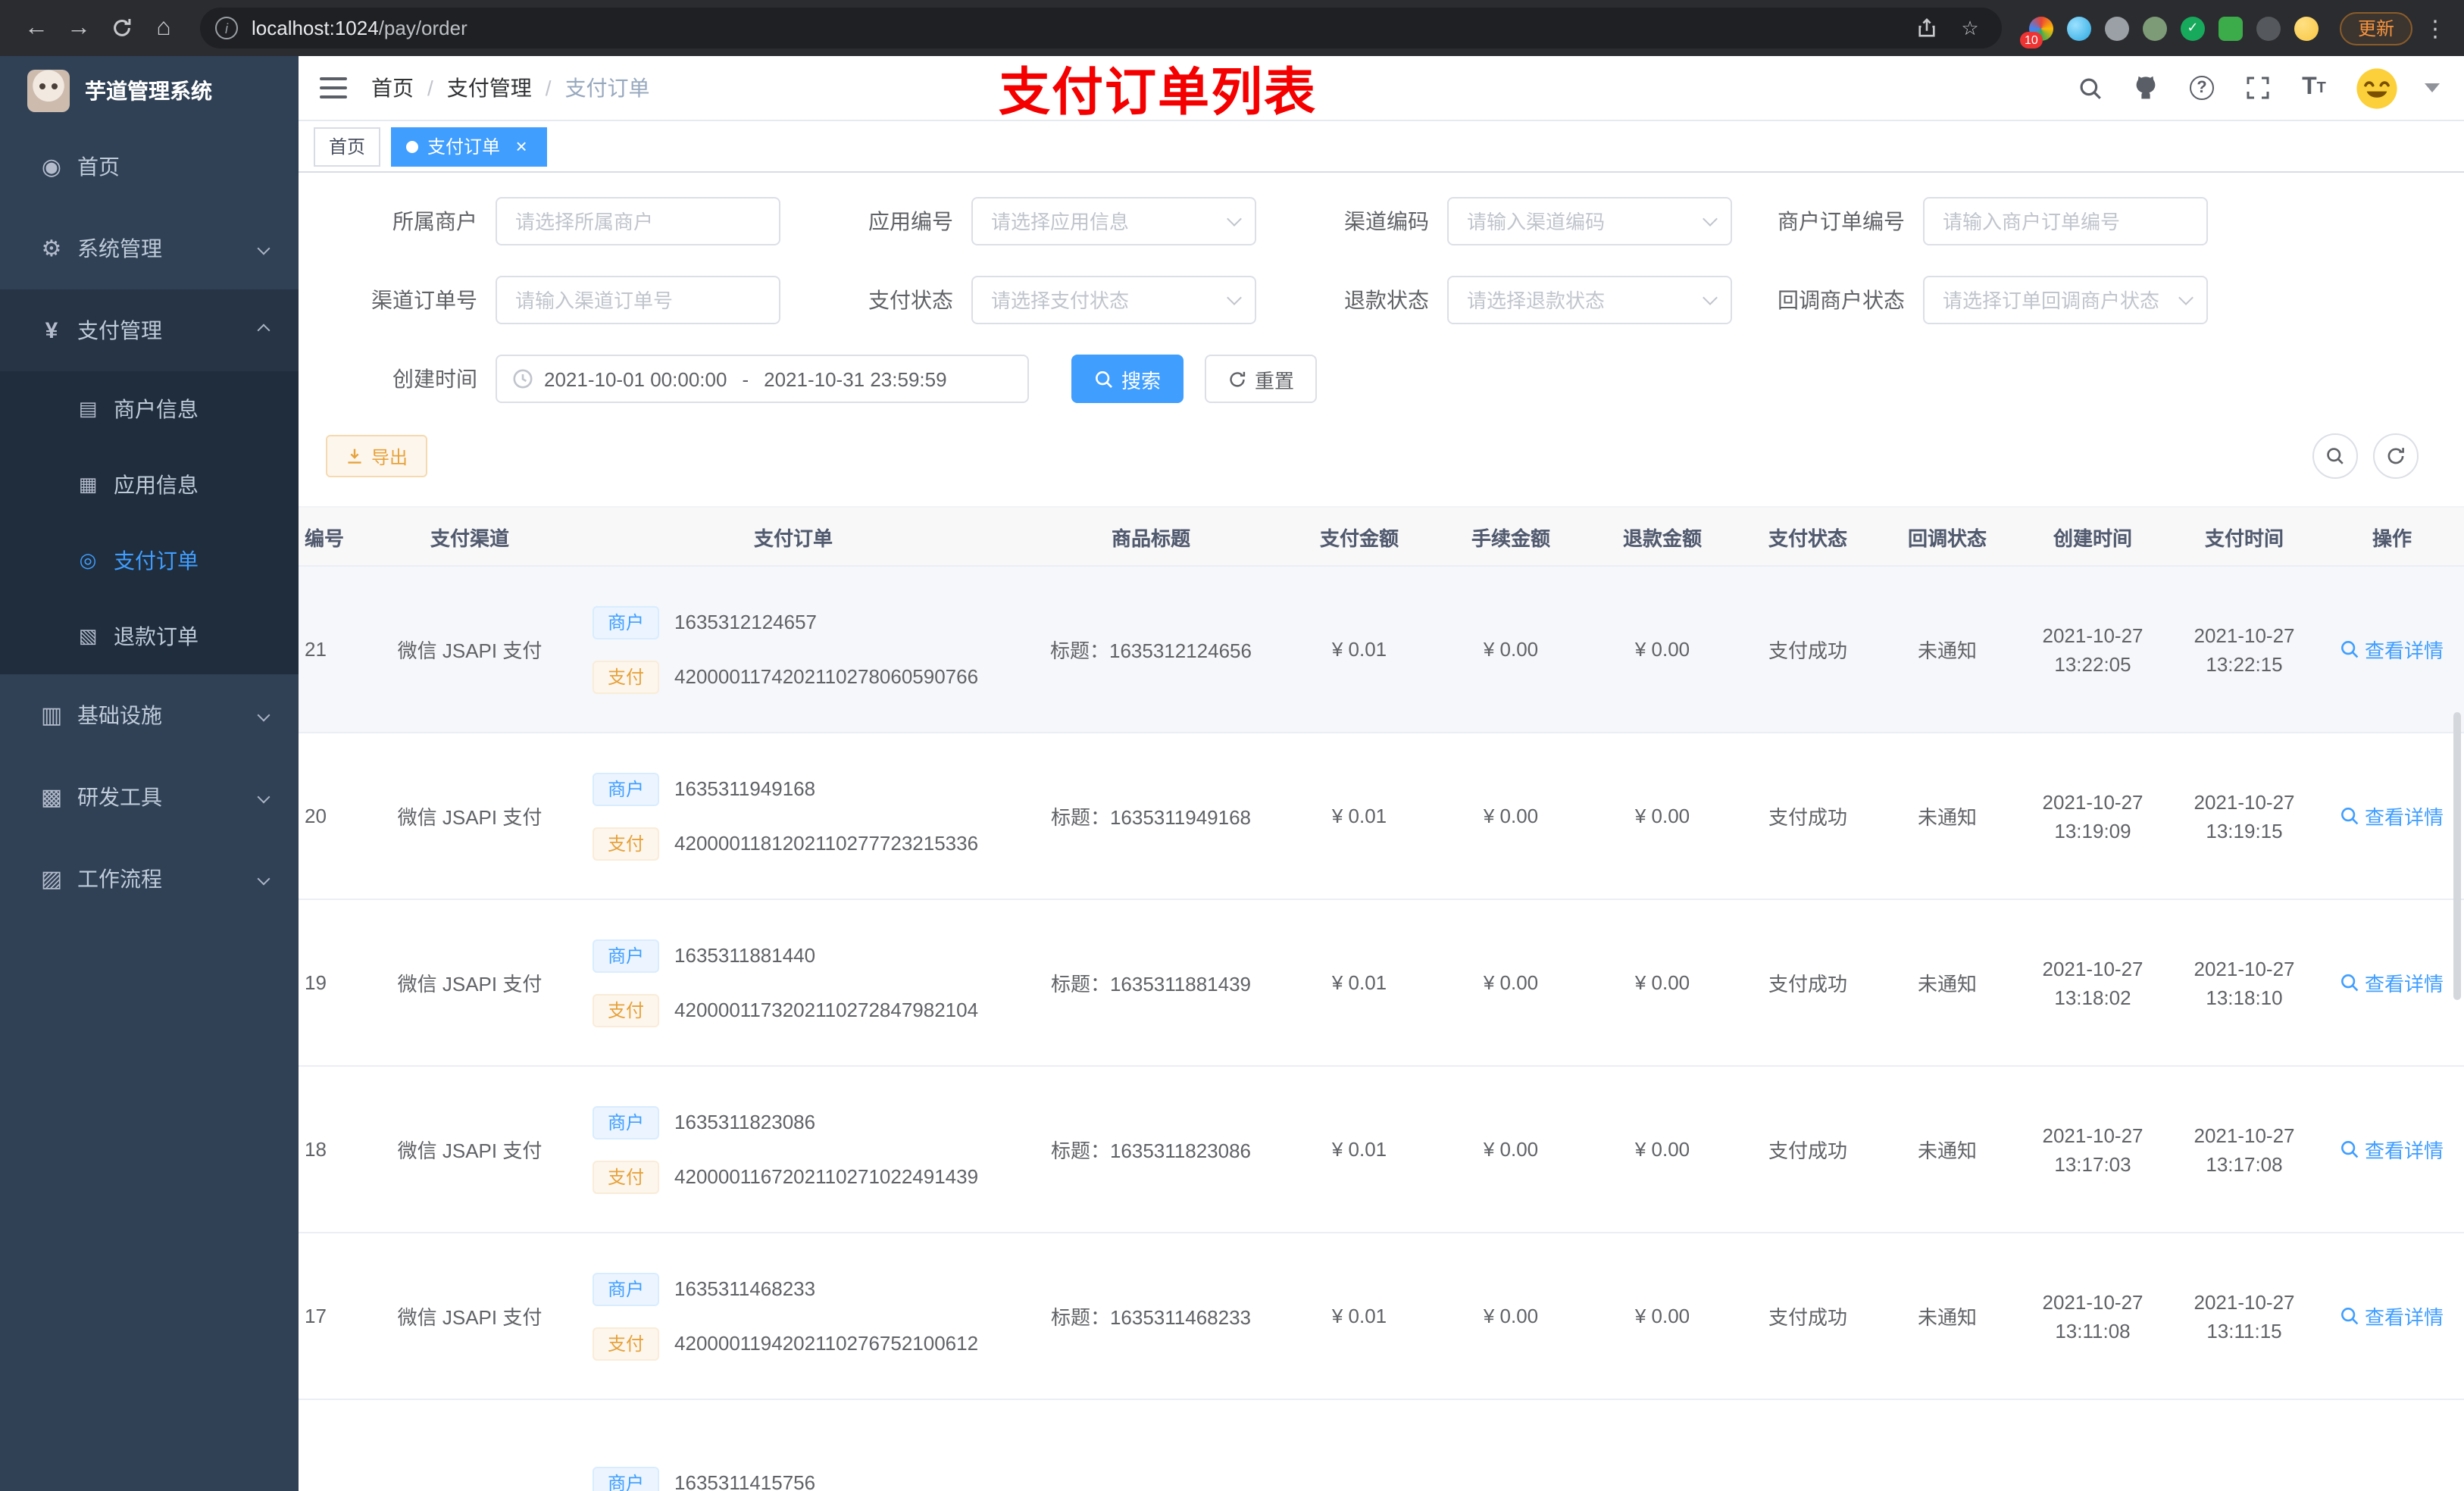 This screenshot has height=1491, width=2464. Describe the element at coordinates (149, 561) in the screenshot. I see `sidebar-item-pay-order: ◎ 支付订单` at that location.